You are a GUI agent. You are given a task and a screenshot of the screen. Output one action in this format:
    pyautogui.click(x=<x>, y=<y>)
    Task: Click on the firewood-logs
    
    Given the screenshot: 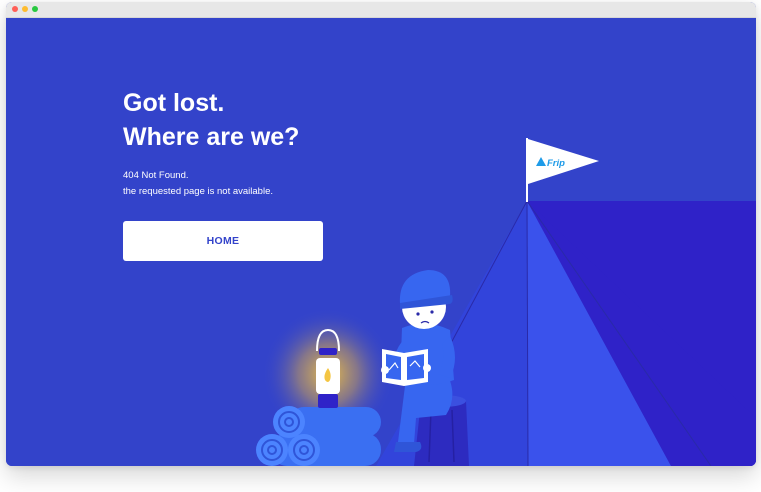 What is the action you would take?
    pyautogui.click(x=318, y=436)
    